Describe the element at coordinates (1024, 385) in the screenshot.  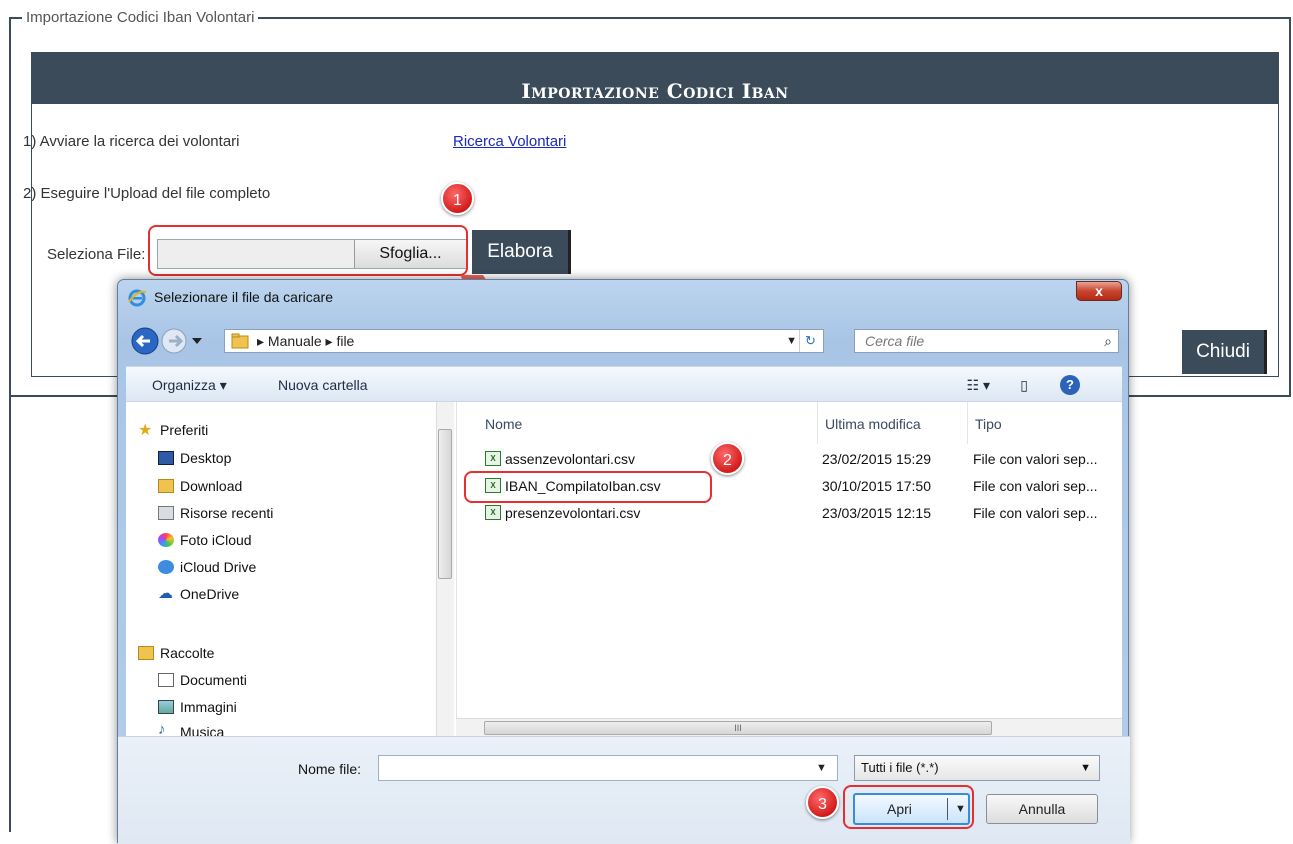
I see `preview-pane-icon: ▯` at that location.